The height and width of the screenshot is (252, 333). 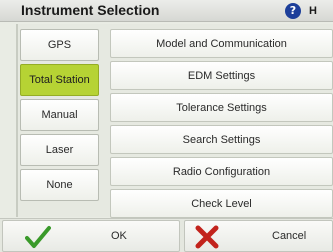 I want to click on tolerance-settings-button: Tolerance Settings, so click(x=221, y=107).